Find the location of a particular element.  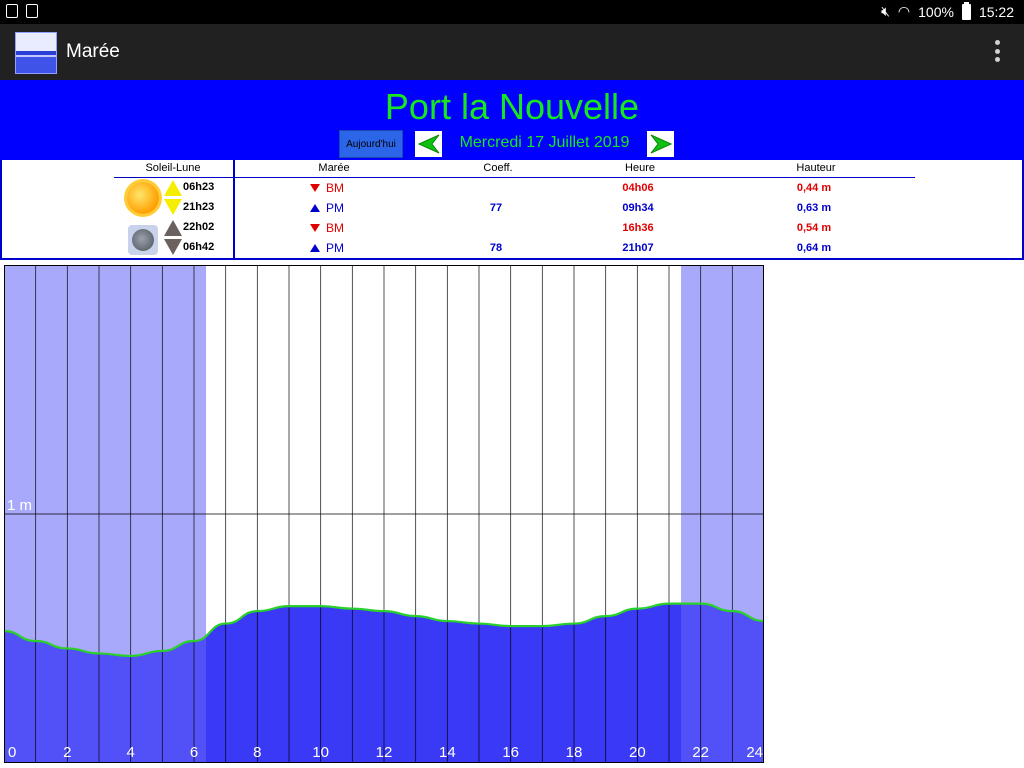

wifi-icon: ◠ is located at coordinates (904, 11).